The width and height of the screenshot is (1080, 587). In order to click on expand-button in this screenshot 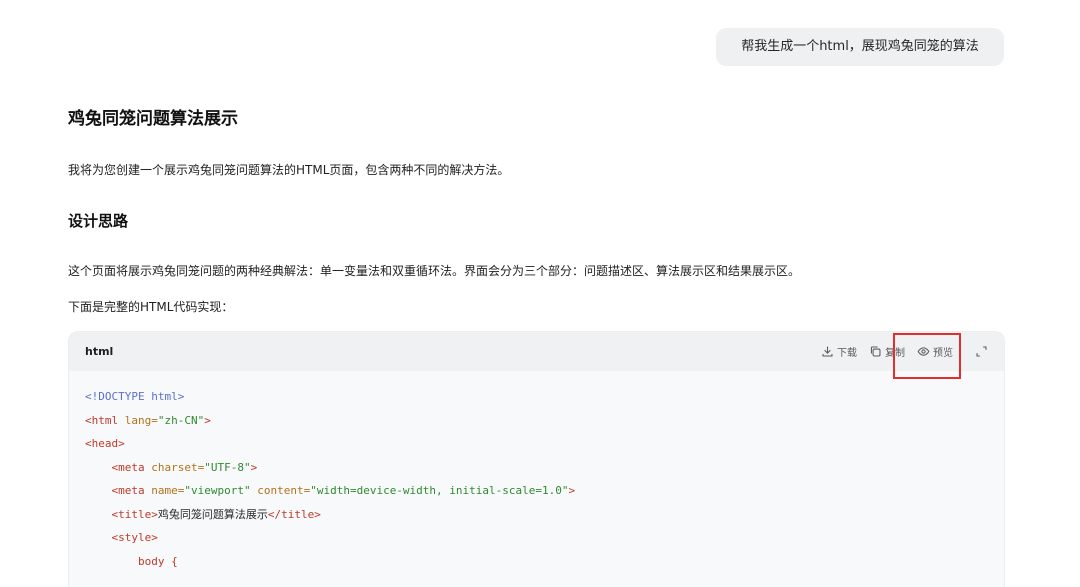, I will do `click(981, 351)`.